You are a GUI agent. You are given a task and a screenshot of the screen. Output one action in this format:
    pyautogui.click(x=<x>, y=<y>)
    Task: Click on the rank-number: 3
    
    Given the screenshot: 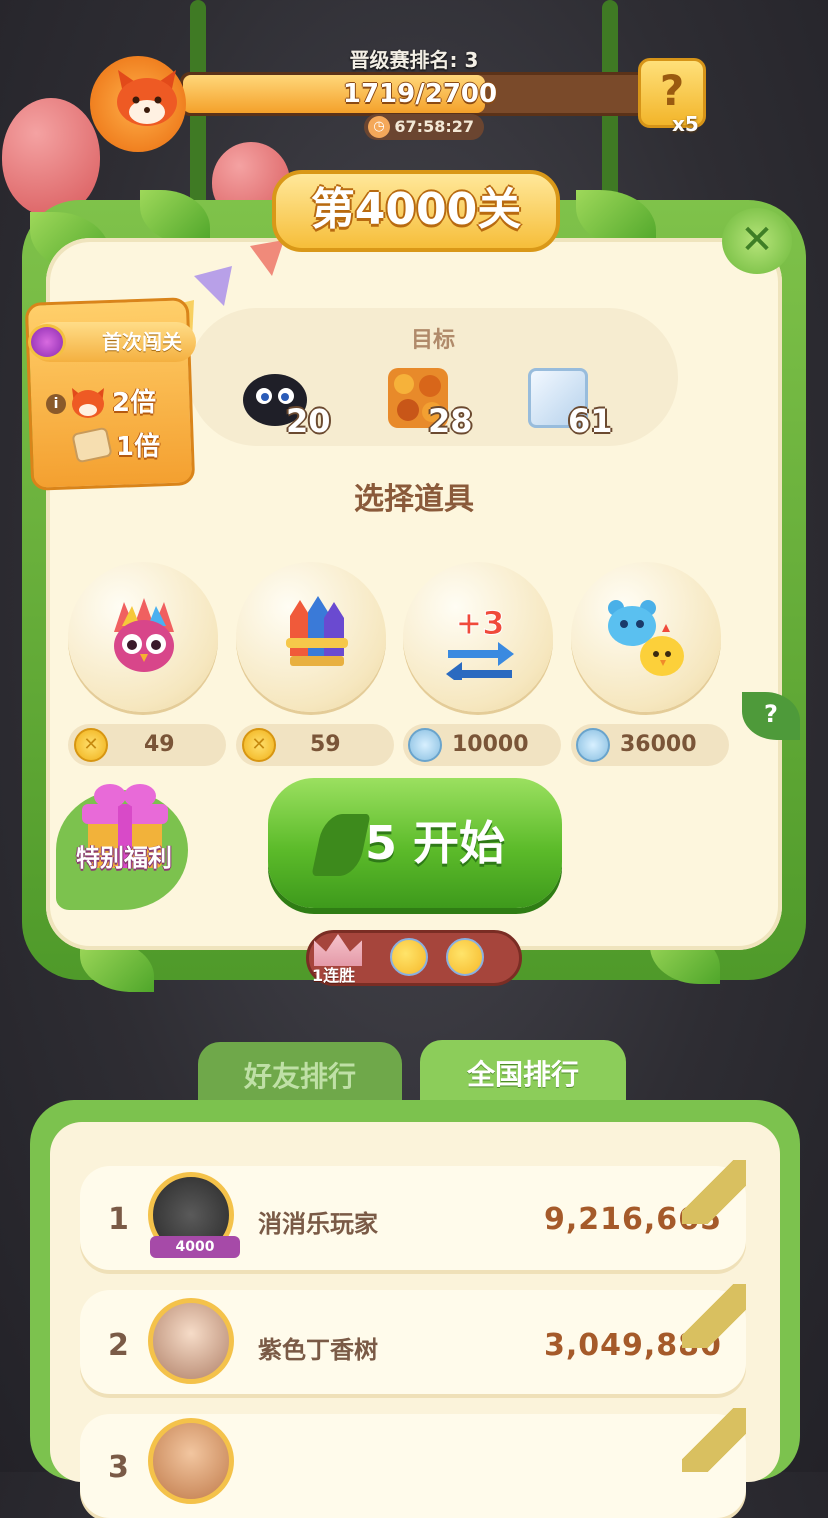 What is the action you would take?
    pyautogui.click(x=118, y=1467)
    